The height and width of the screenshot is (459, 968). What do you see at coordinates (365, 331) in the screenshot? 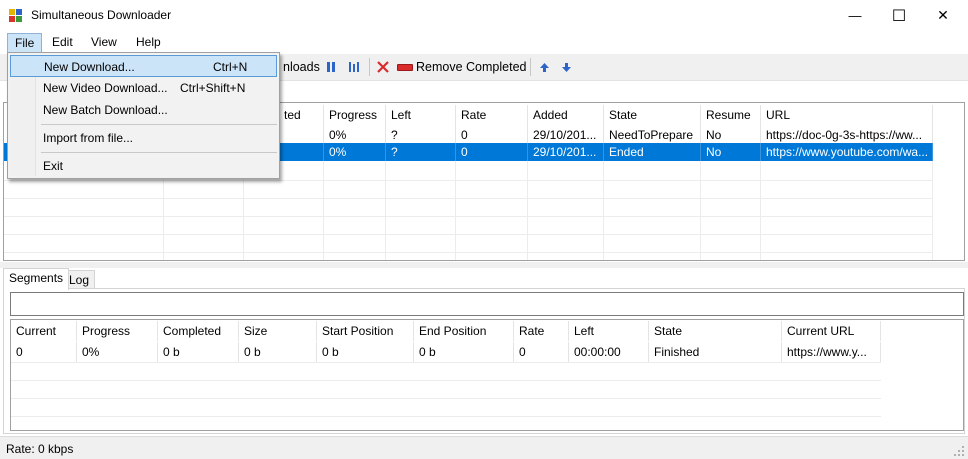
I see `column-header-start-position: Start Position` at bounding box center [365, 331].